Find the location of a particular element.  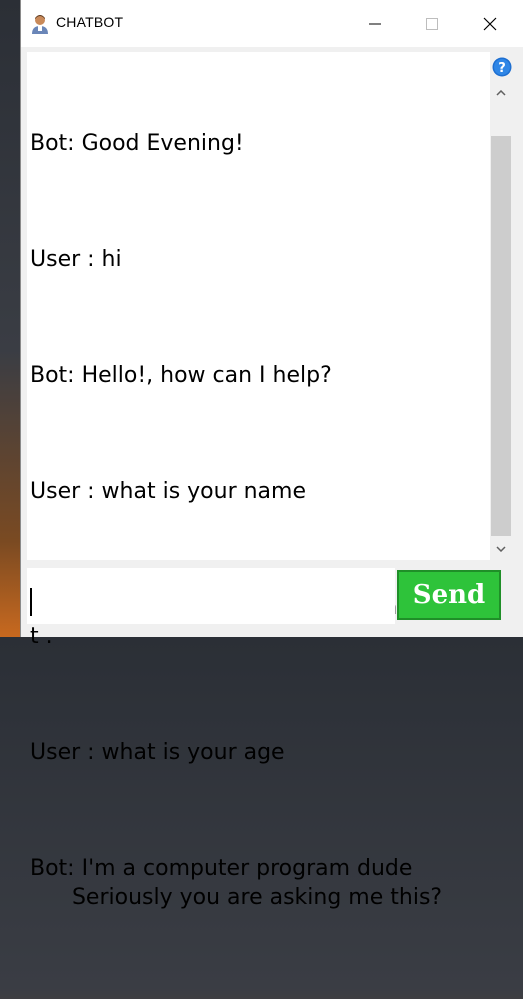

chat-scrollbar: ? is located at coordinates (501, 306).